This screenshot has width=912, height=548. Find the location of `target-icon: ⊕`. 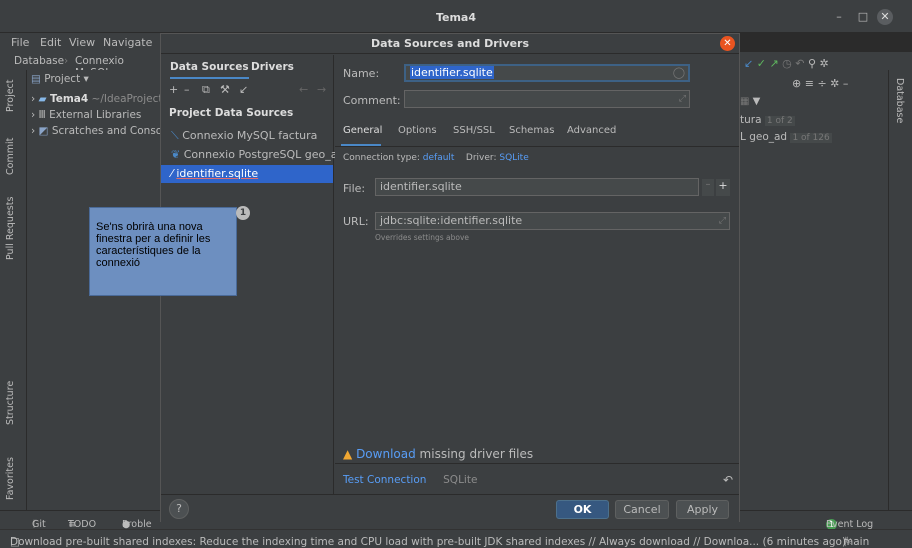

target-icon: ⊕ is located at coordinates (796, 83).